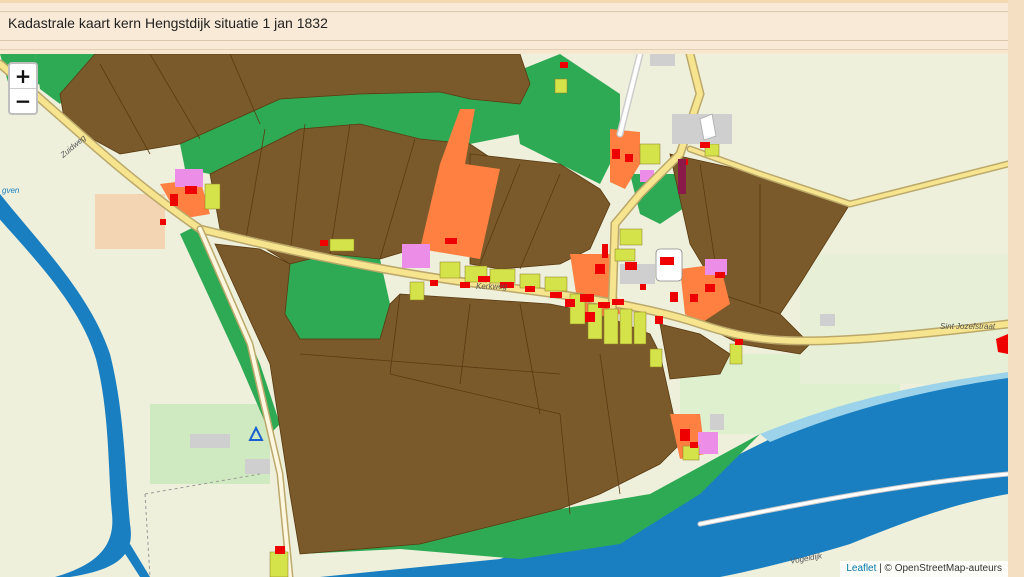 The width and height of the screenshot is (1024, 577). Describe the element at coordinates (1016, 288) in the screenshot. I see `page-side-strip` at that location.